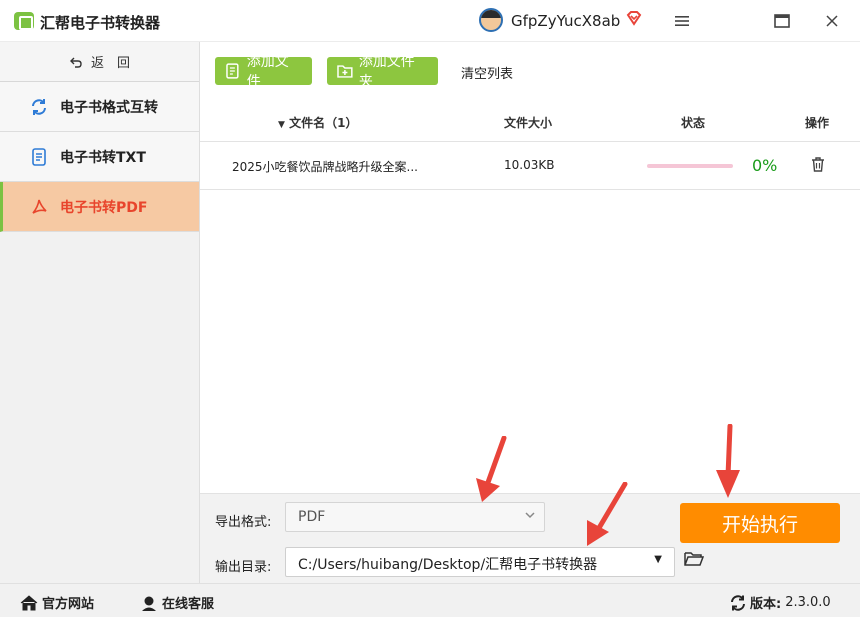  What do you see at coordinates (39, 156) in the screenshot?
I see `document-icon` at bounding box center [39, 156].